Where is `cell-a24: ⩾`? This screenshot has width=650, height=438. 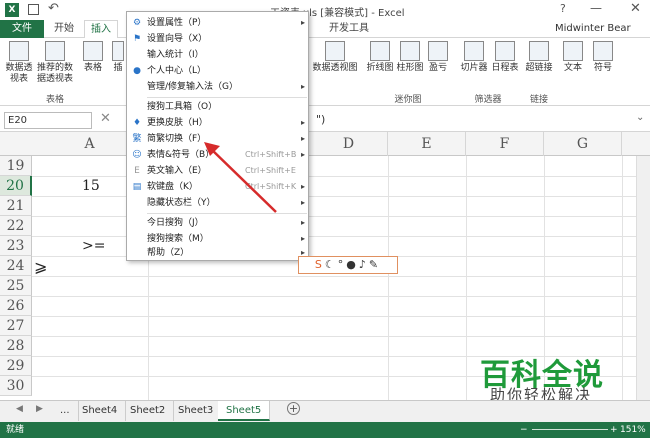 cell-a24: ⩾ is located at coordinates (40, 266).